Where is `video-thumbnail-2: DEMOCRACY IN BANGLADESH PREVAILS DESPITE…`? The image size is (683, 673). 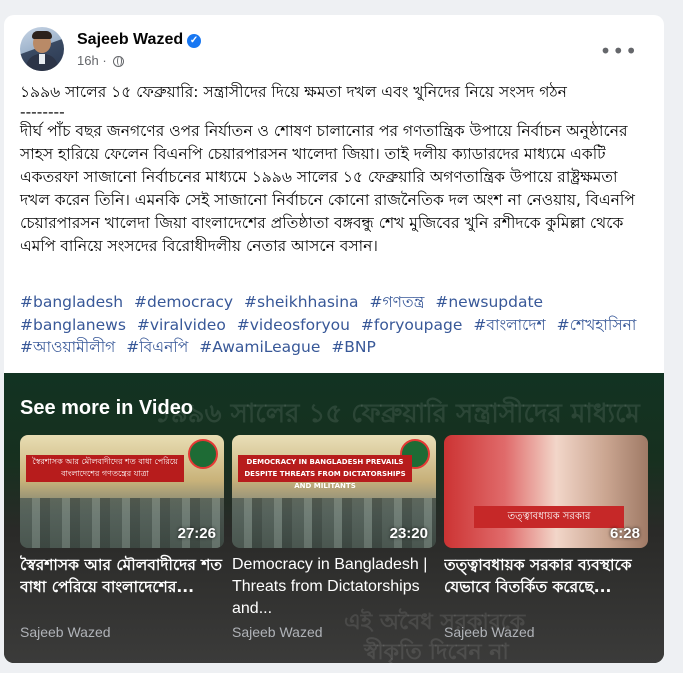 video-thumbnail-2: DEMOCRACY IN BANGLADESH PREVAILS DESPITE… is located at coordinates (334, 491).